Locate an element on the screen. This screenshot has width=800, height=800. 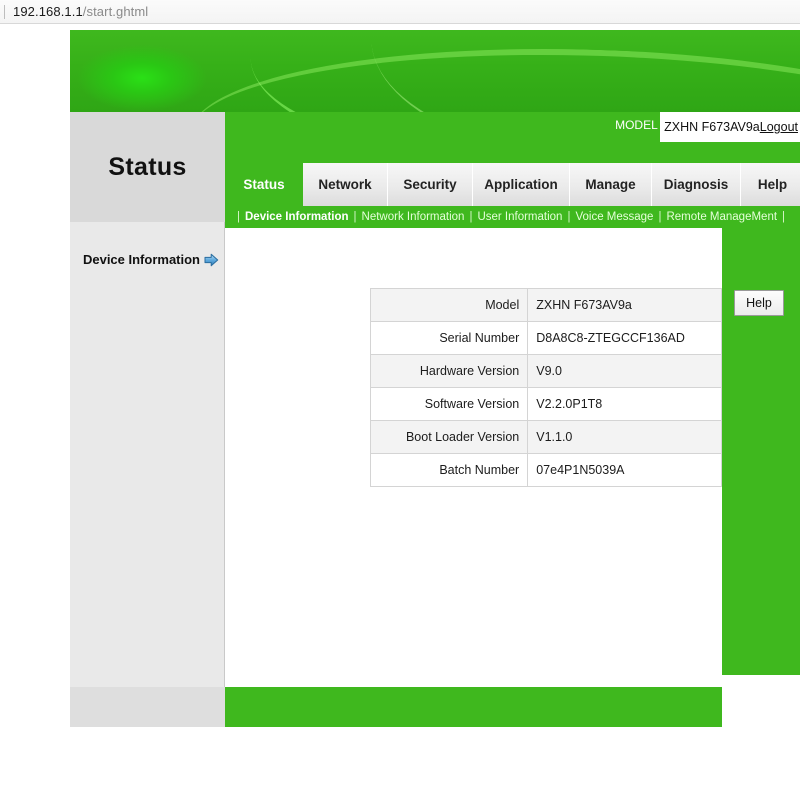
row-value-model: ZXHN F673AV9a is located at coordinates (624, 305).